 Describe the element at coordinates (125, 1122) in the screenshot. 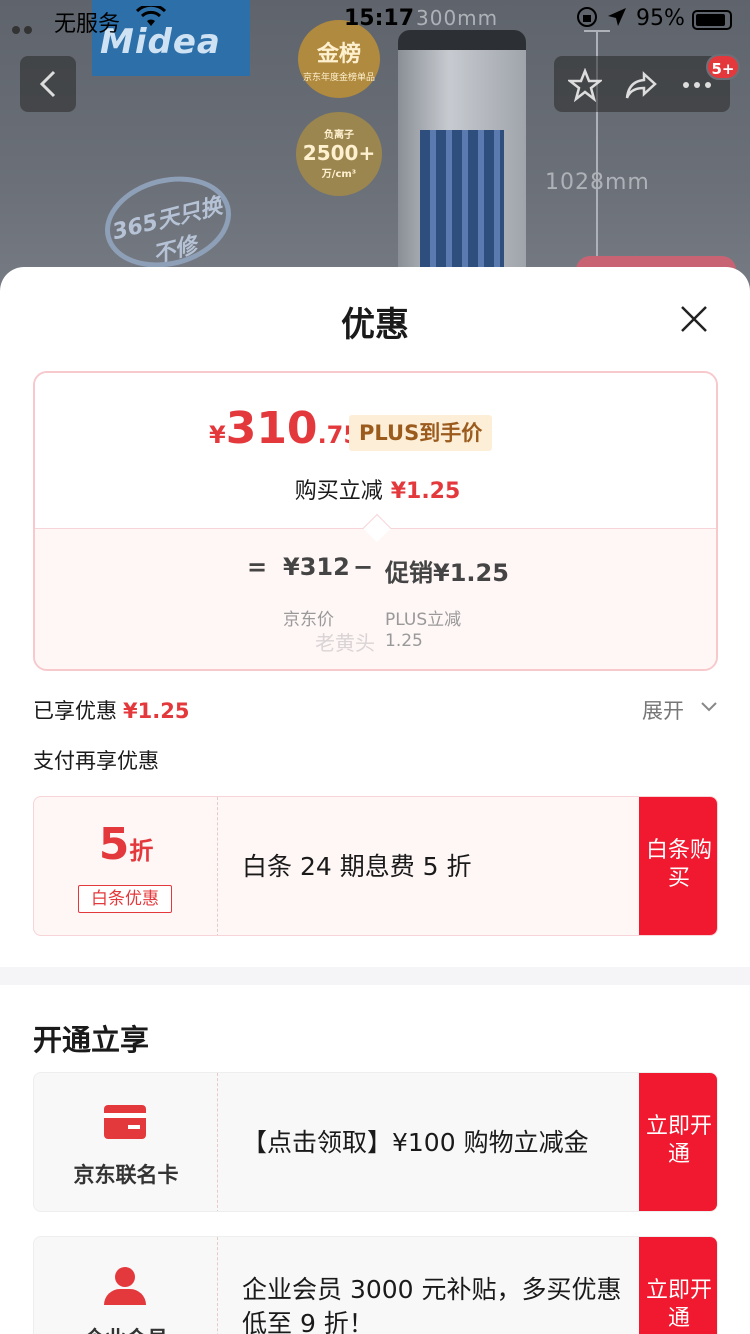

I see `credit-card-icon` at that location.